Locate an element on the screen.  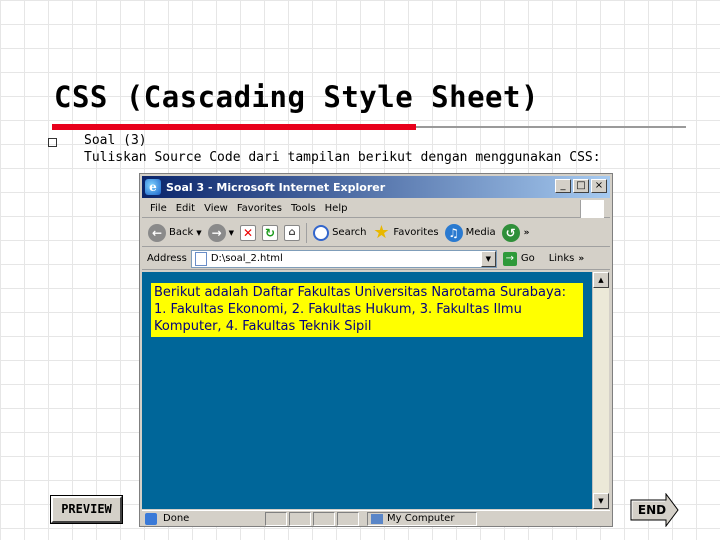
back-button: ← Back ▼ is located at coordinates (175, 232).